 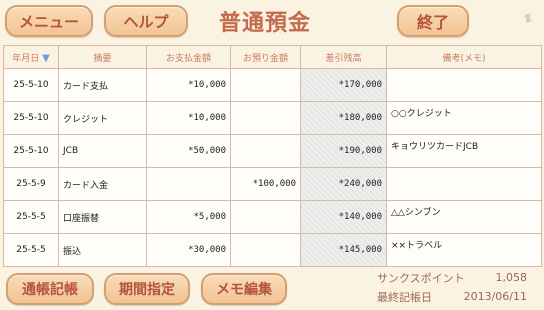 I want to click on points-label: サンクスポイント, so click(x=421, y=278).